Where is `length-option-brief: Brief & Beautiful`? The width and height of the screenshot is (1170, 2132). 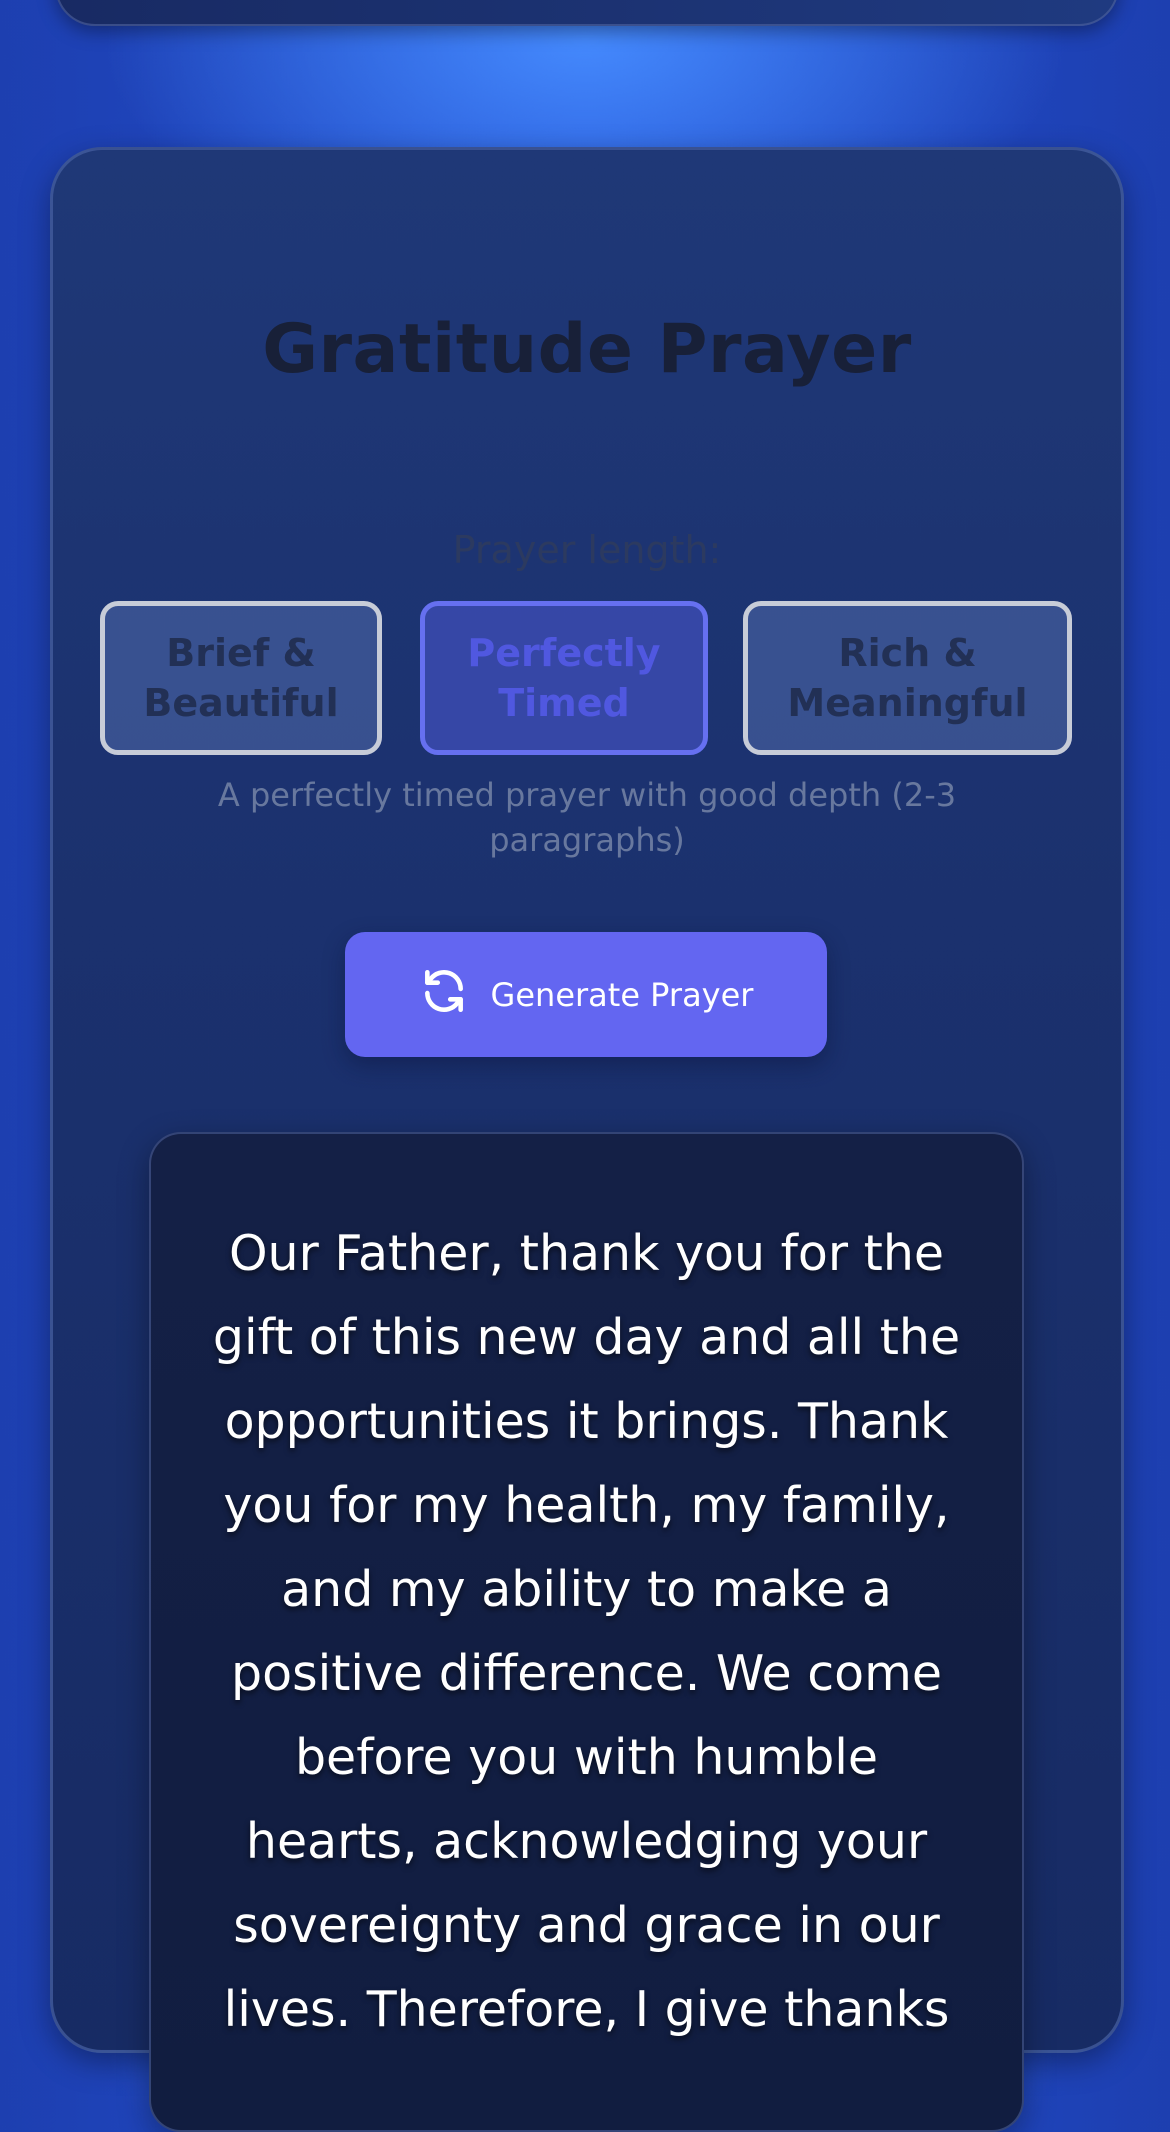
length-option-brief: Brief & Beautiful is located at coordinates (241, 678).